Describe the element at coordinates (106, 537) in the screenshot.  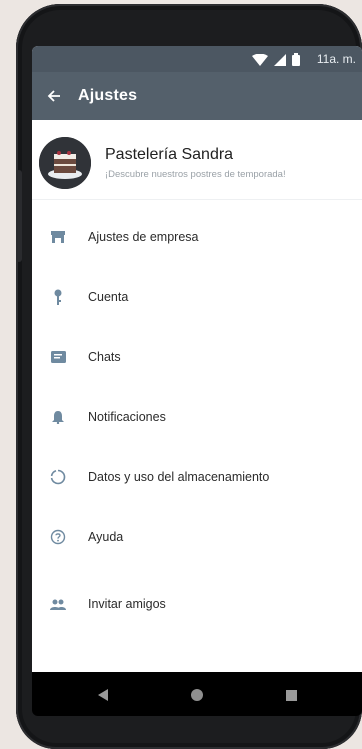
I see `menu-label: Ayuda` at that location.